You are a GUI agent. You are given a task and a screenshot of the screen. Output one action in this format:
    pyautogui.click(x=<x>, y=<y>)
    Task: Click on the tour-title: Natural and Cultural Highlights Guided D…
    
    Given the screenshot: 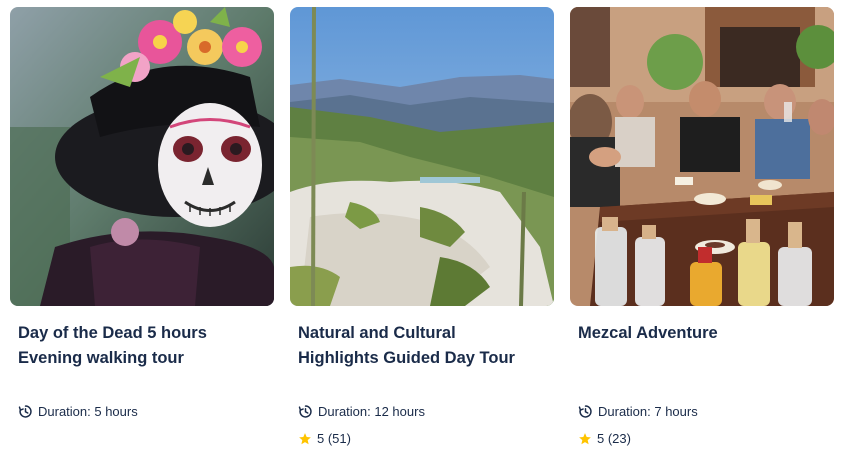 What is the action you would take?
    pyautogui.click(x=423, y=346)
    